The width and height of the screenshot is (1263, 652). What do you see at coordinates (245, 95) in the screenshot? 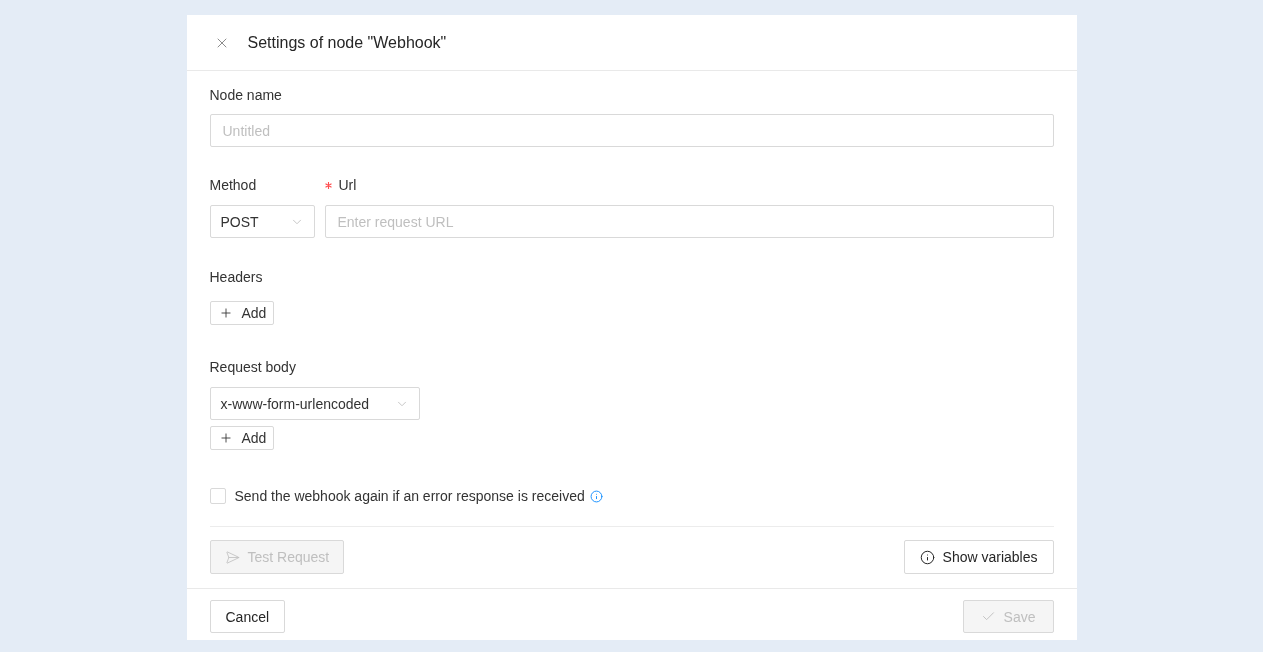
I see `field-label: Node name` at bounding box center [245, 95].